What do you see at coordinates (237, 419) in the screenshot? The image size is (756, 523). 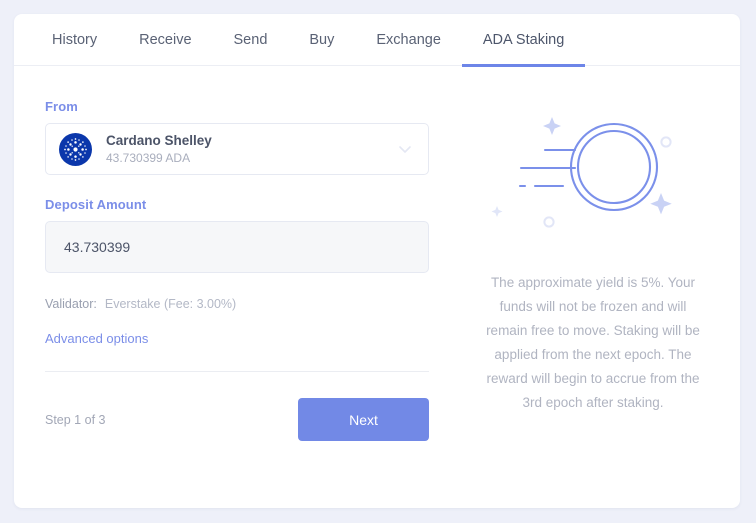 I see `form-footer: Step 1 of 3 Next` at bounding box center [237, 419].